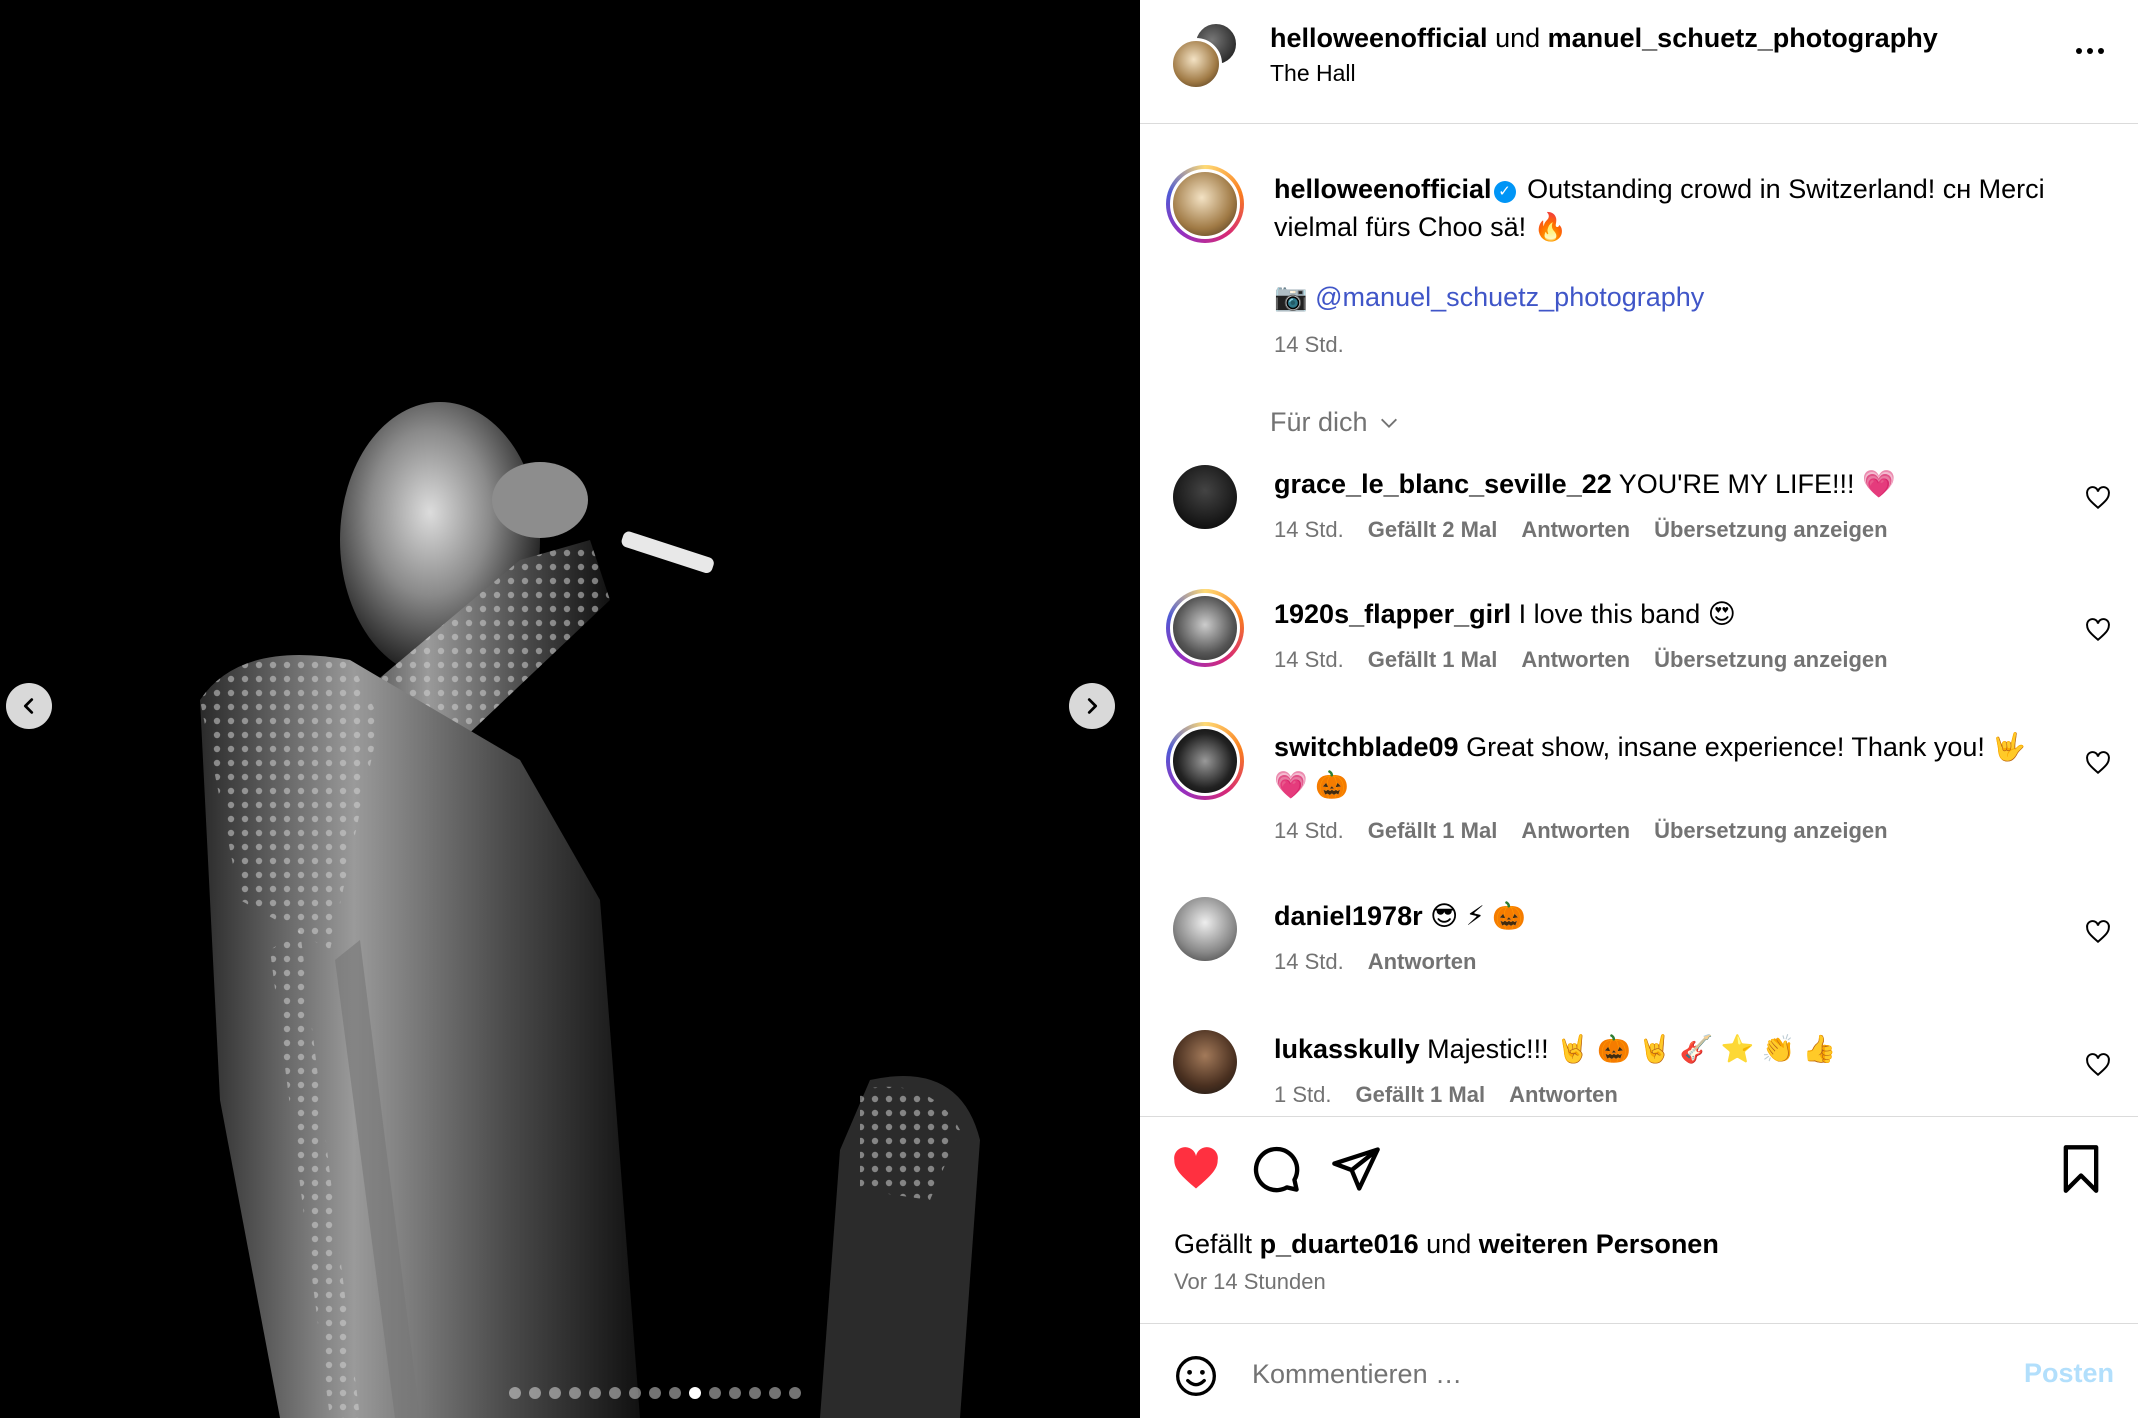 The image size is (2138, 1418). I want to click on post-timestamp: Vor 14 Stunden, so click(1250, 1281).